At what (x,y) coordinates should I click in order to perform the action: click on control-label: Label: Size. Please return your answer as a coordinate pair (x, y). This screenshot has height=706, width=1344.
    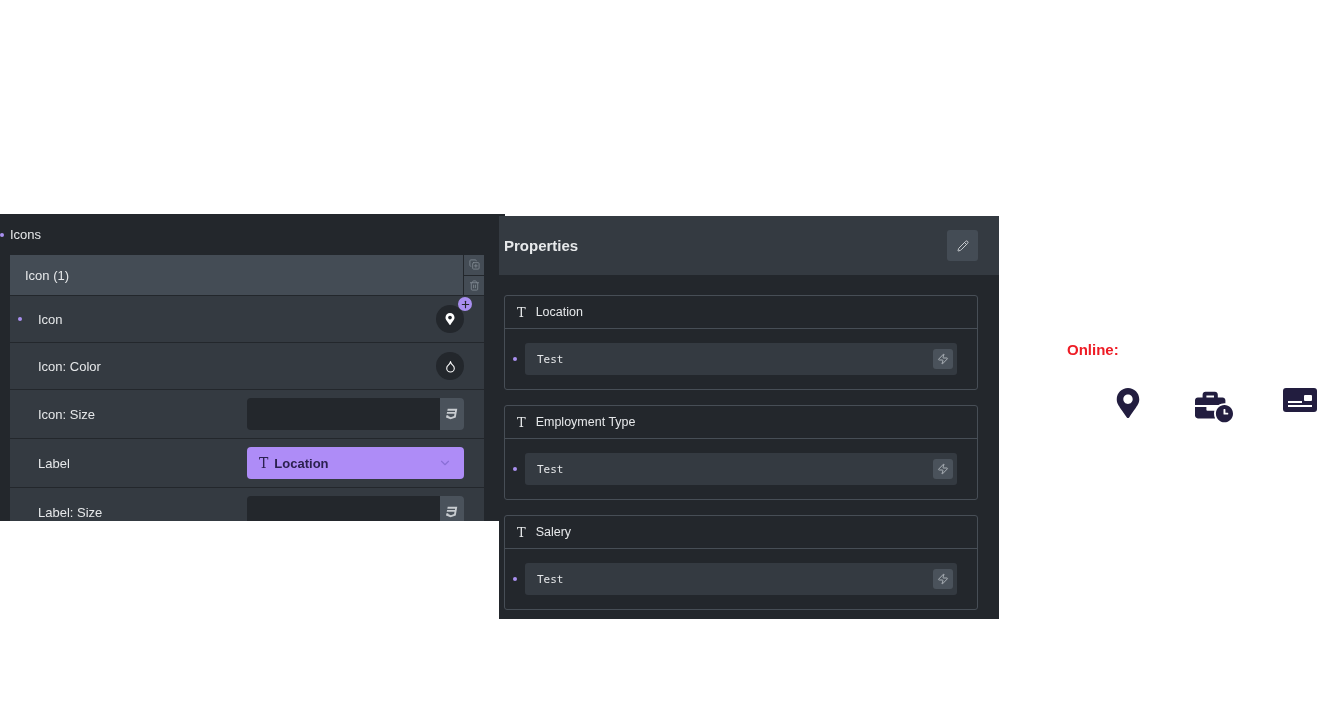
    Looking at the image, I should click on (71, 512).